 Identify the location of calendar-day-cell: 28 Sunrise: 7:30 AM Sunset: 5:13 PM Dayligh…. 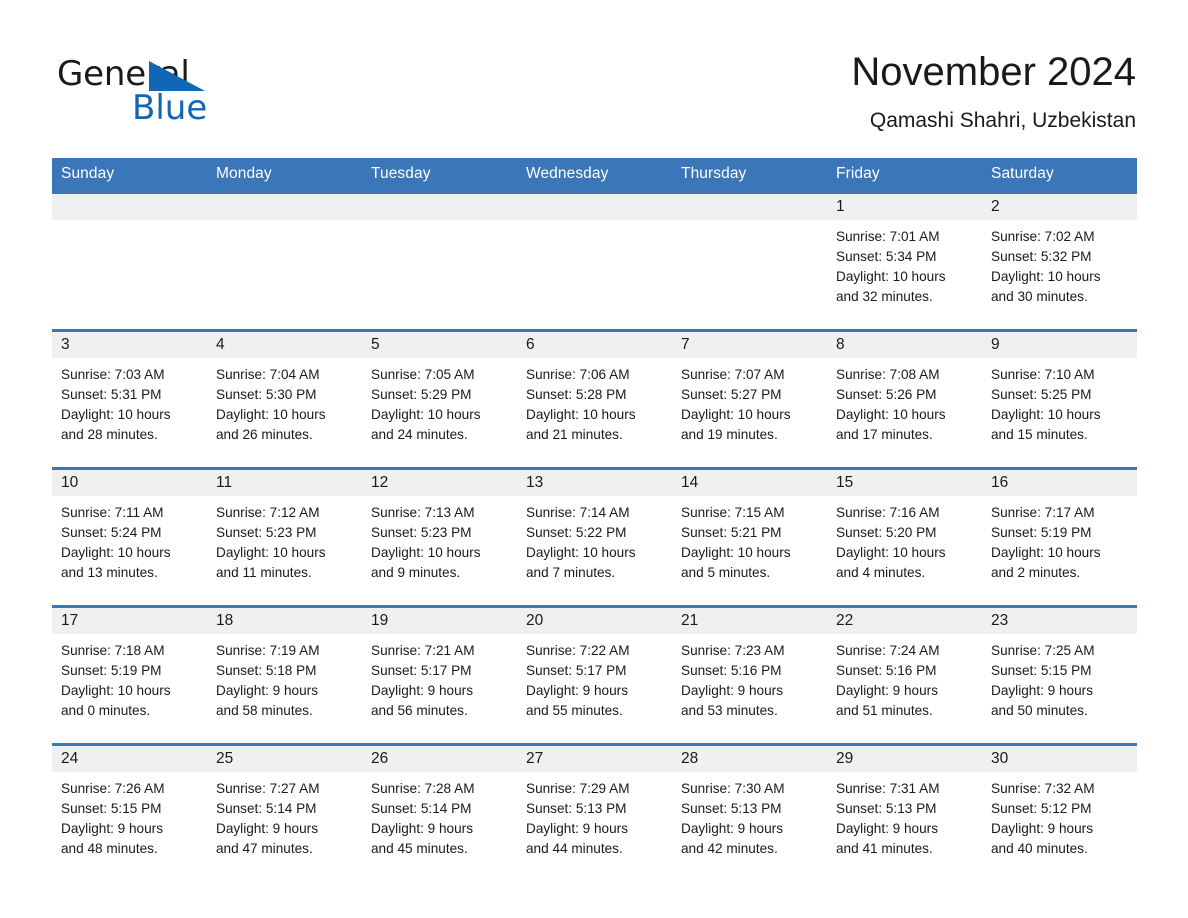
(749, 812).